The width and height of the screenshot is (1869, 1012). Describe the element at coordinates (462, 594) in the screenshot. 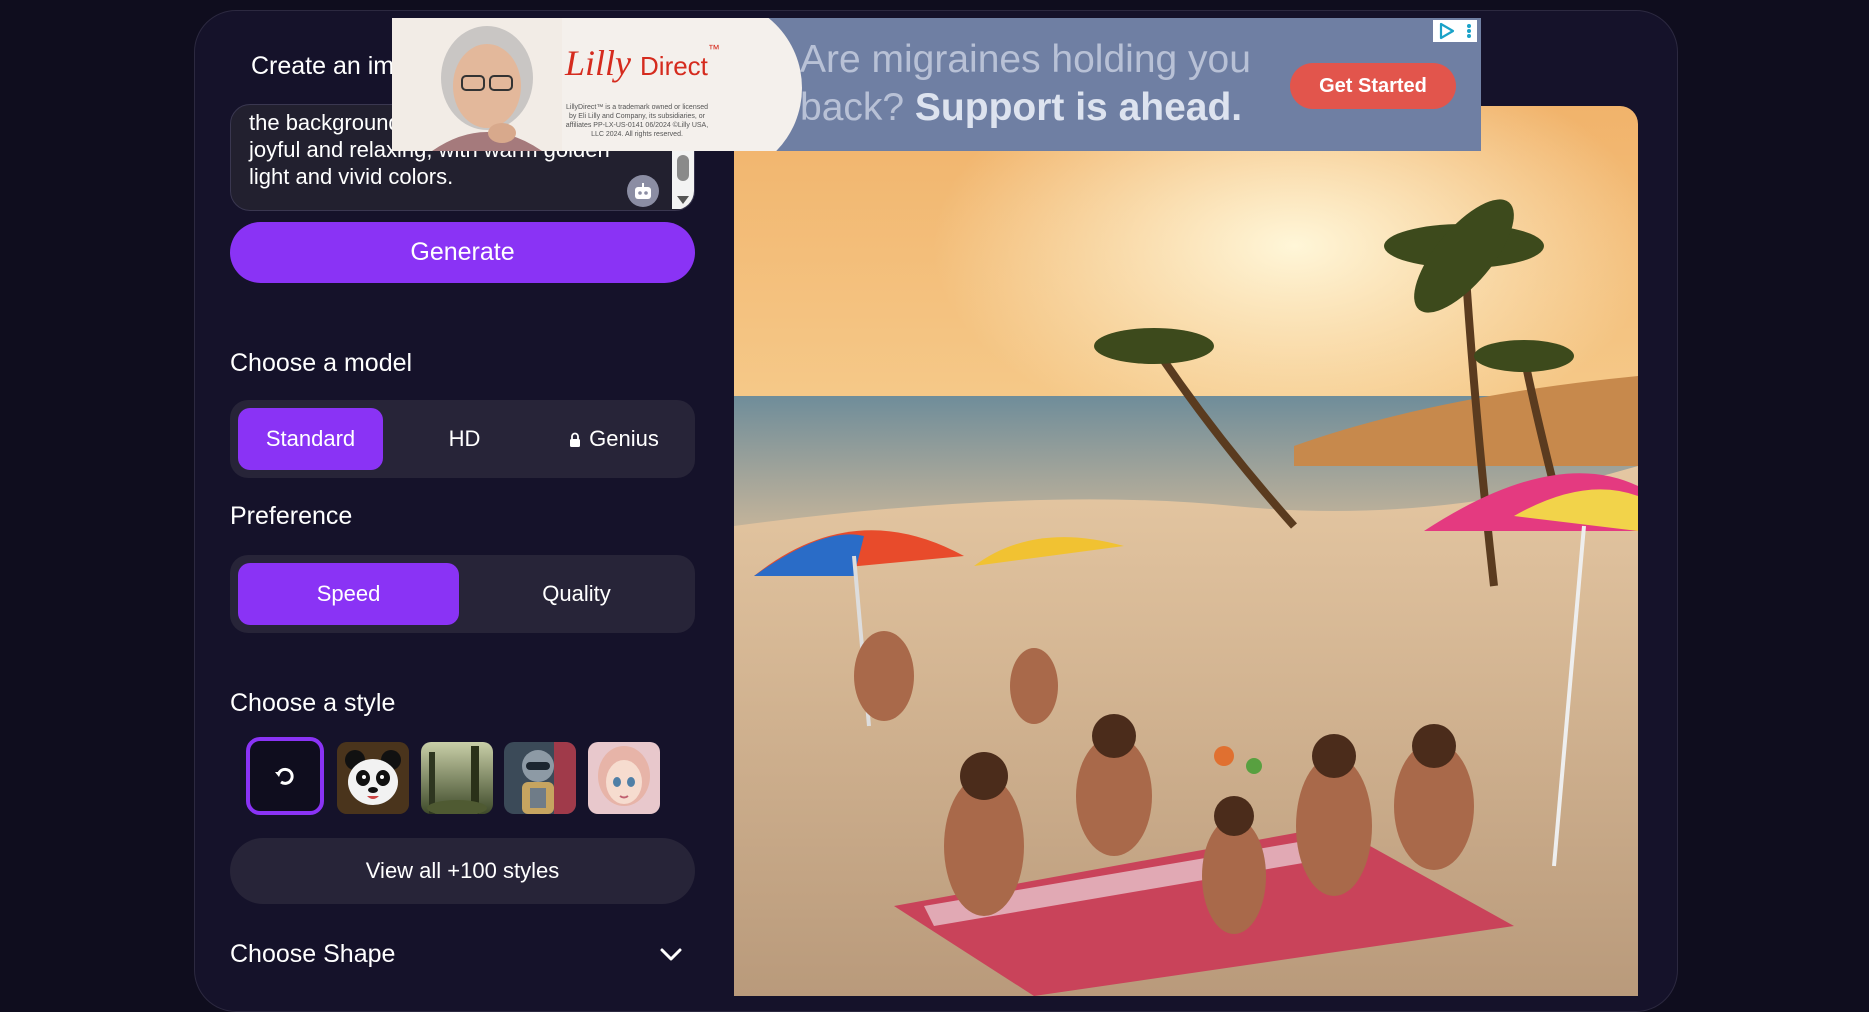

I see `preference-selector: Speed Quality` at that location.